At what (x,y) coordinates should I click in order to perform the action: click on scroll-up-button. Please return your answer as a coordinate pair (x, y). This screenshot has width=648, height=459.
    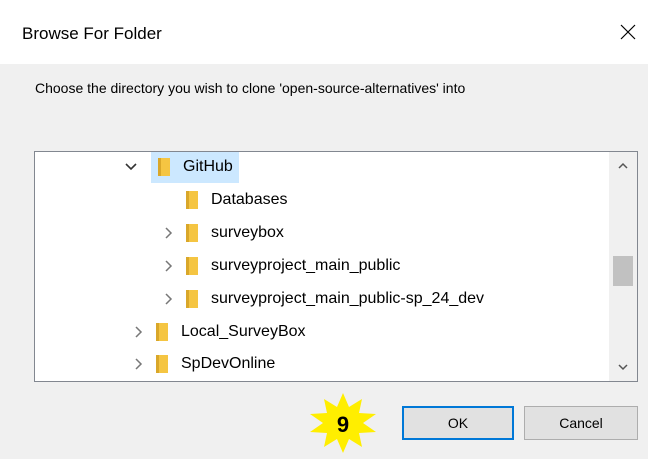
    Looking at the image, I should click on (623, 166).